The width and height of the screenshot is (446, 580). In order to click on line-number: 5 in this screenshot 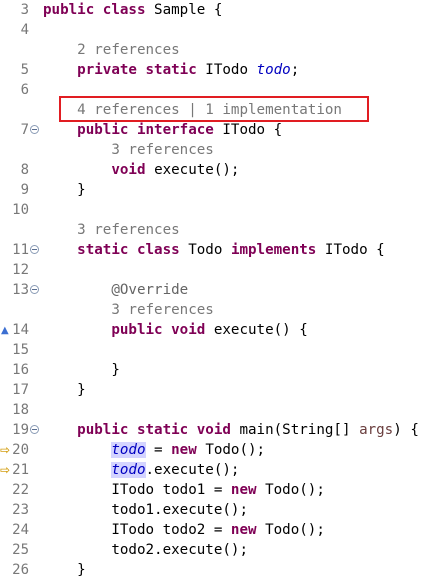, I will do `click(24, 70)`.